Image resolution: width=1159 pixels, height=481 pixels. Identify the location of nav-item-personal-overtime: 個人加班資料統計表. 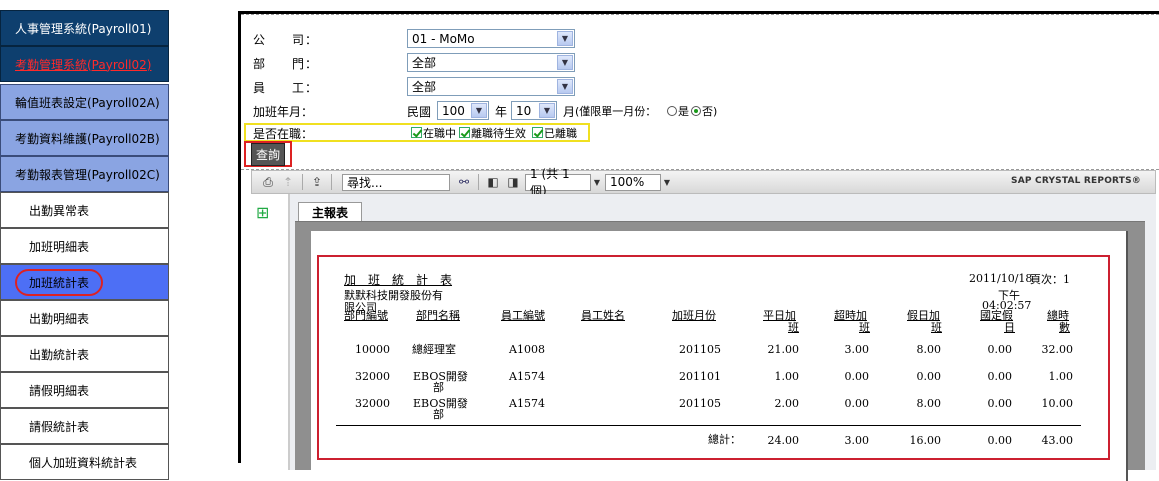
(84, 462).